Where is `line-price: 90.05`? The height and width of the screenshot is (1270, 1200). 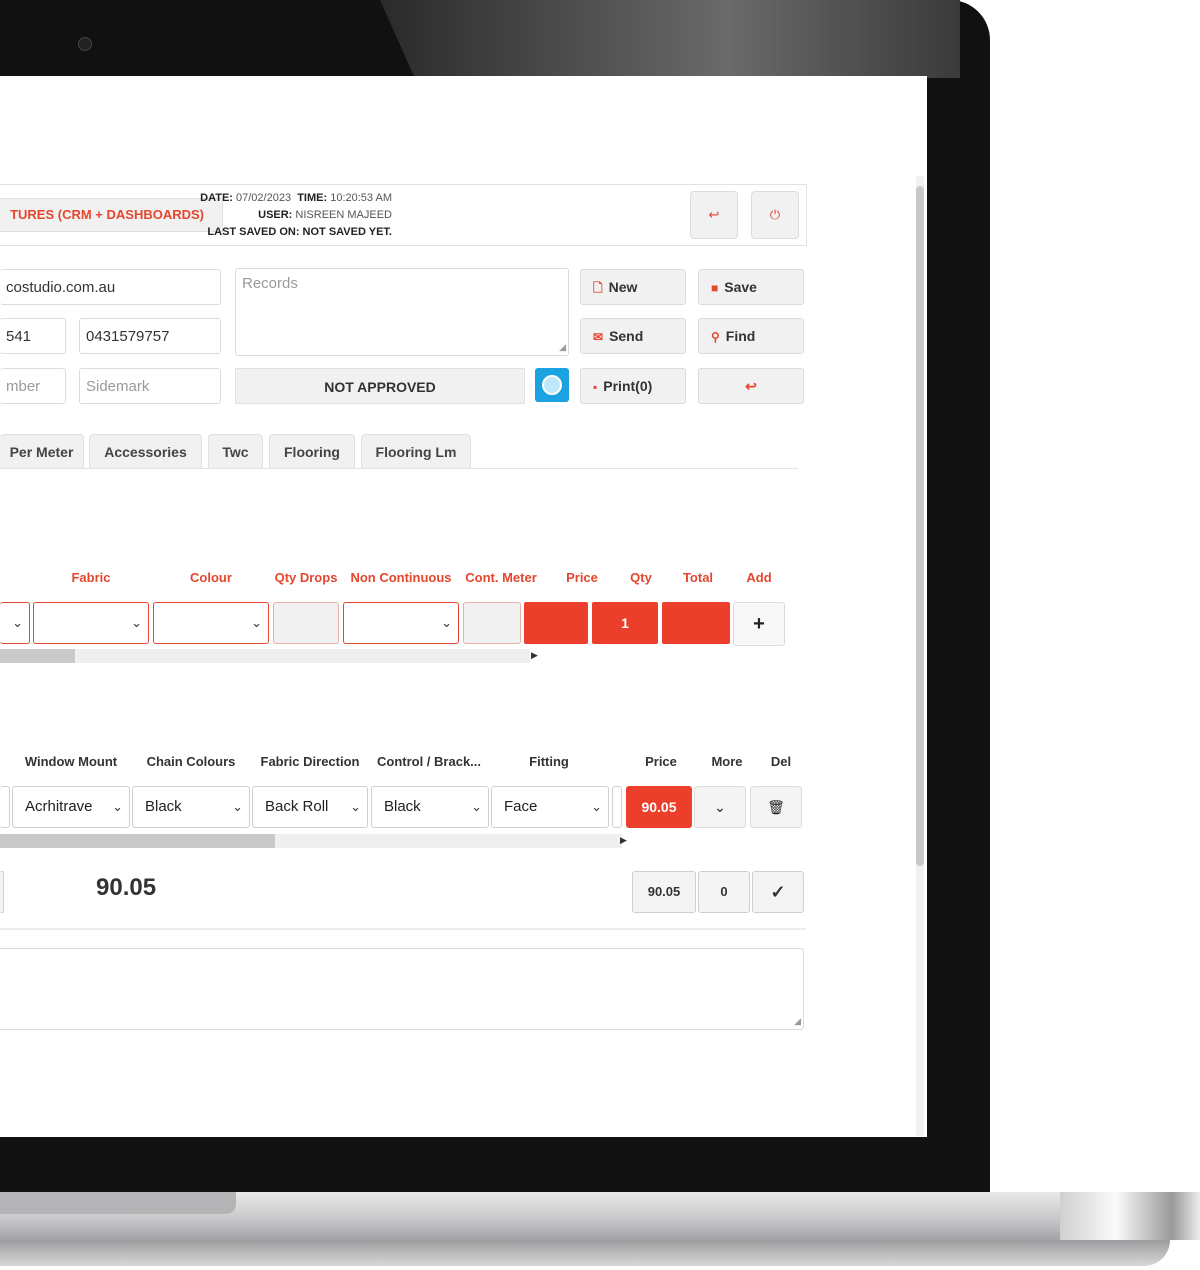 line-price: 90.05 is located at coordinates (659, 807).